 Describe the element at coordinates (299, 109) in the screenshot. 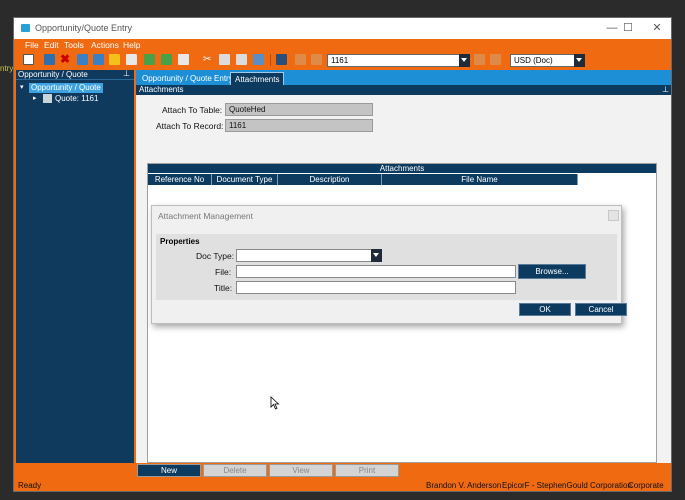

I see `attach-to-table-field: QuoteHed` at that location.